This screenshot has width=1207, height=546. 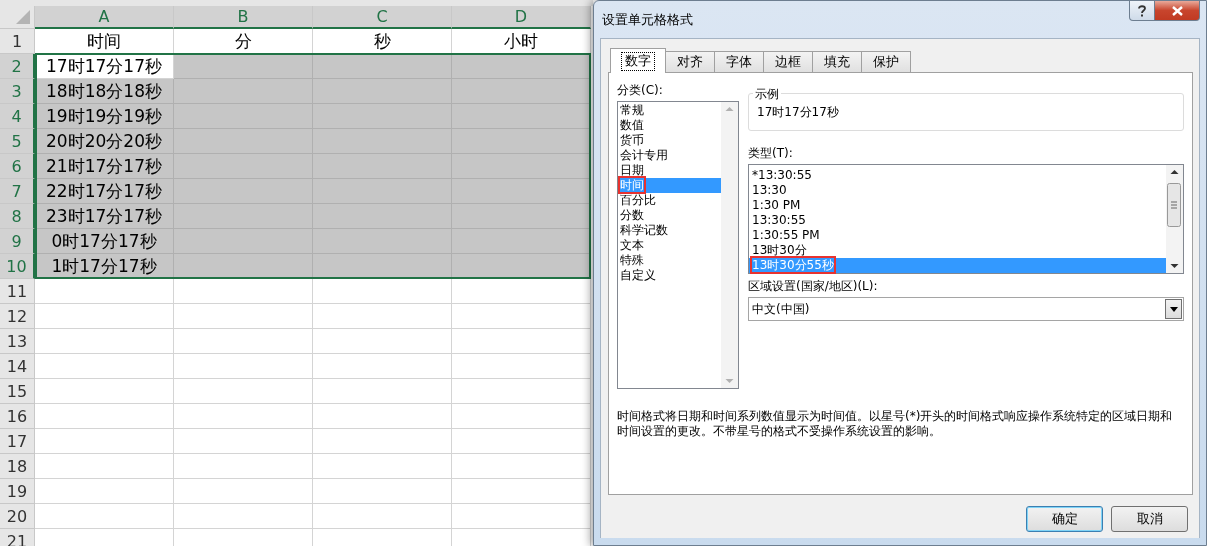 What do you see at coordinates (669, 215) in the screenshot?
I see `category-item: 分数` at bounding box center [669, 215].